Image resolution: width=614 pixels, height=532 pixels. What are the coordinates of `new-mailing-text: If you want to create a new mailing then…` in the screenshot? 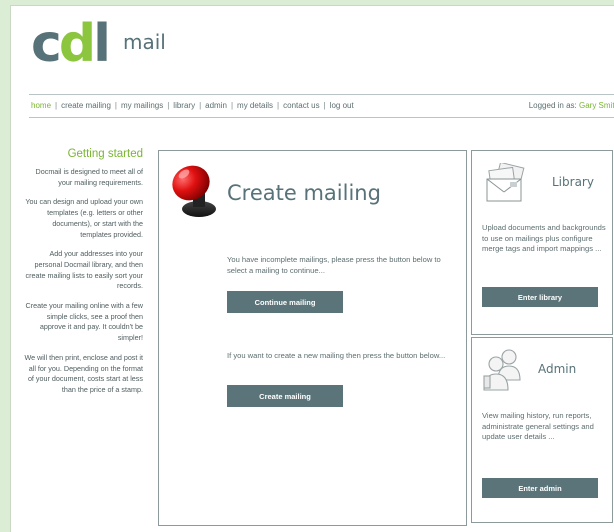 It's located at (336, 355).